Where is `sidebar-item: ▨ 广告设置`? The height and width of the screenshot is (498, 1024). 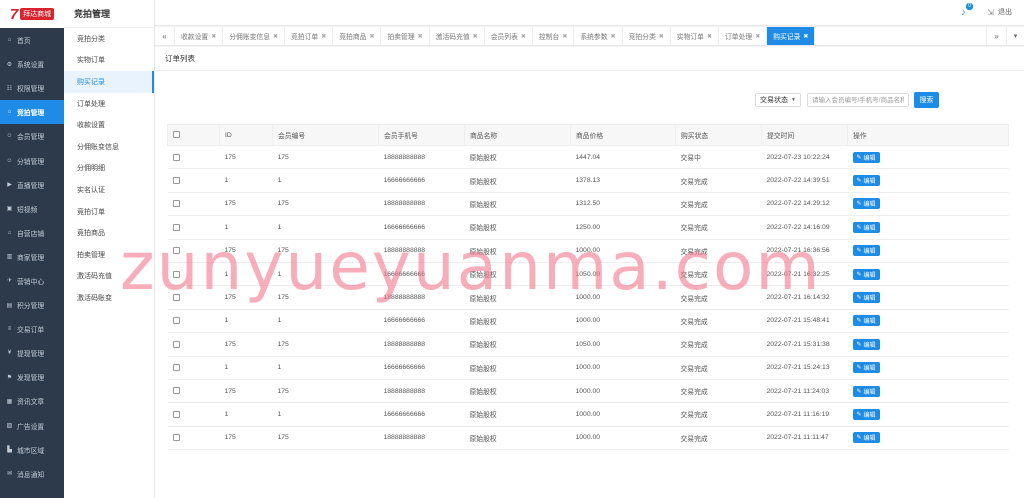
sidebar-item: ▨ 广告设置 is located at coordinates (32, 426).